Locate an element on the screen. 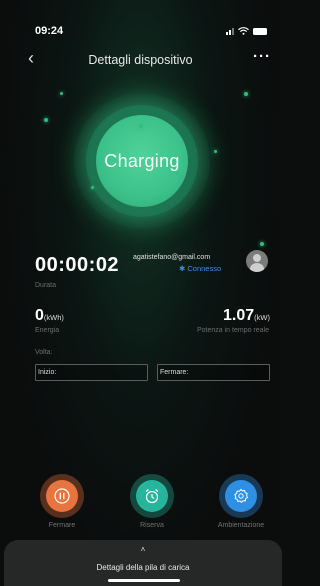 This screenshot has width=320, height=586. energy-label: Energia is located at coordinates (47, 330).